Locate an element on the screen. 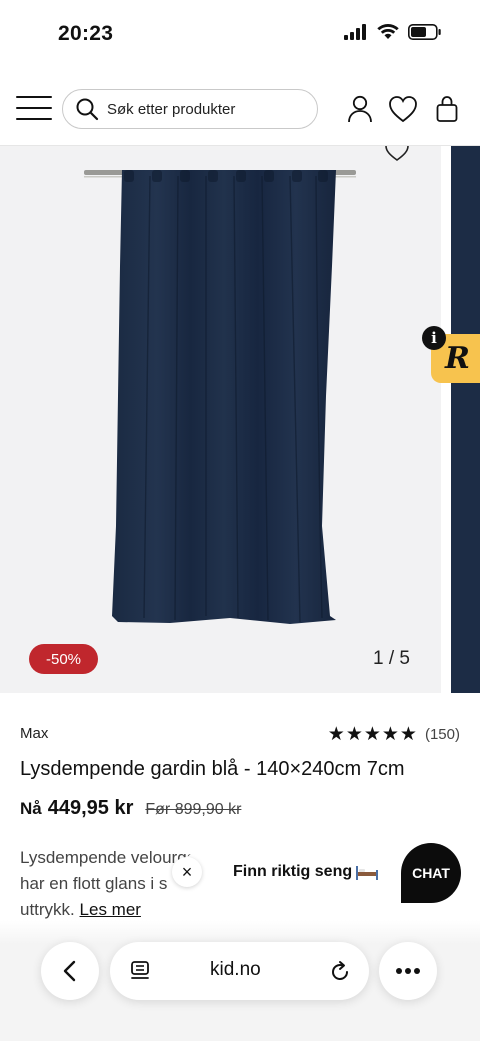 Image resolution: width=480 pixels, height=1041 pixels. cart-button is located at coordinates (447, 109).